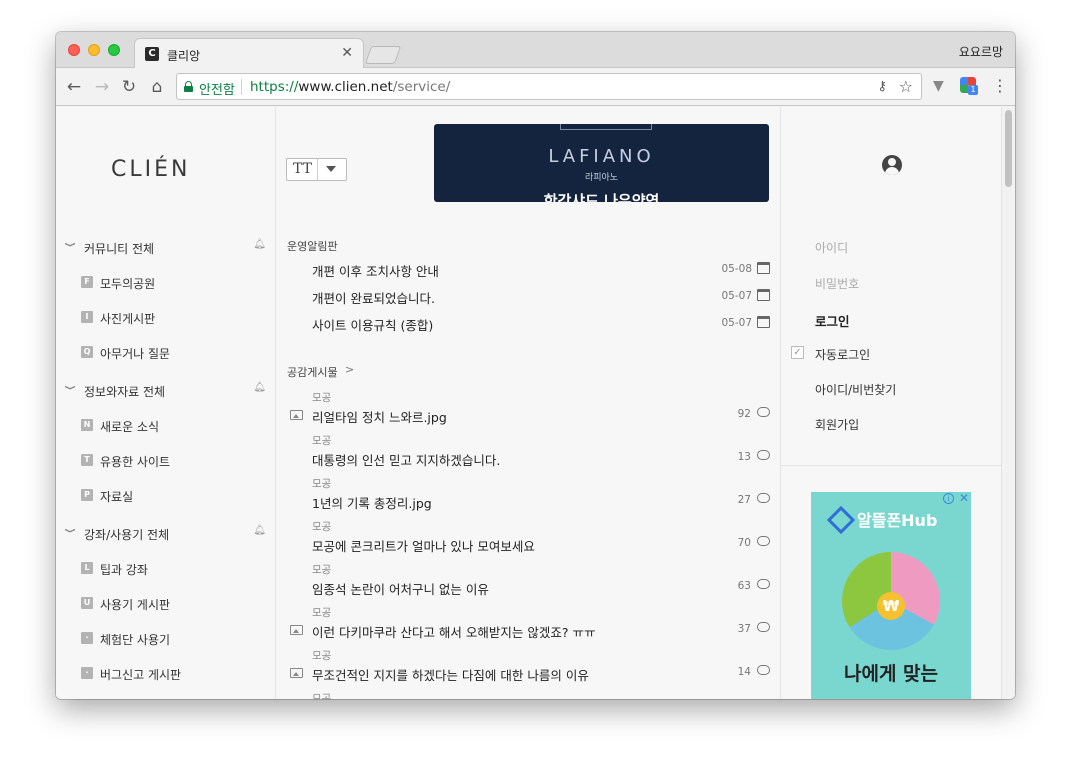  Describe the element at coordinates (529, 540) in the screenshot. I see `list-item: 모공 모공에 콘크리트가 얼마나 있나 모여보세요 70` at that location.